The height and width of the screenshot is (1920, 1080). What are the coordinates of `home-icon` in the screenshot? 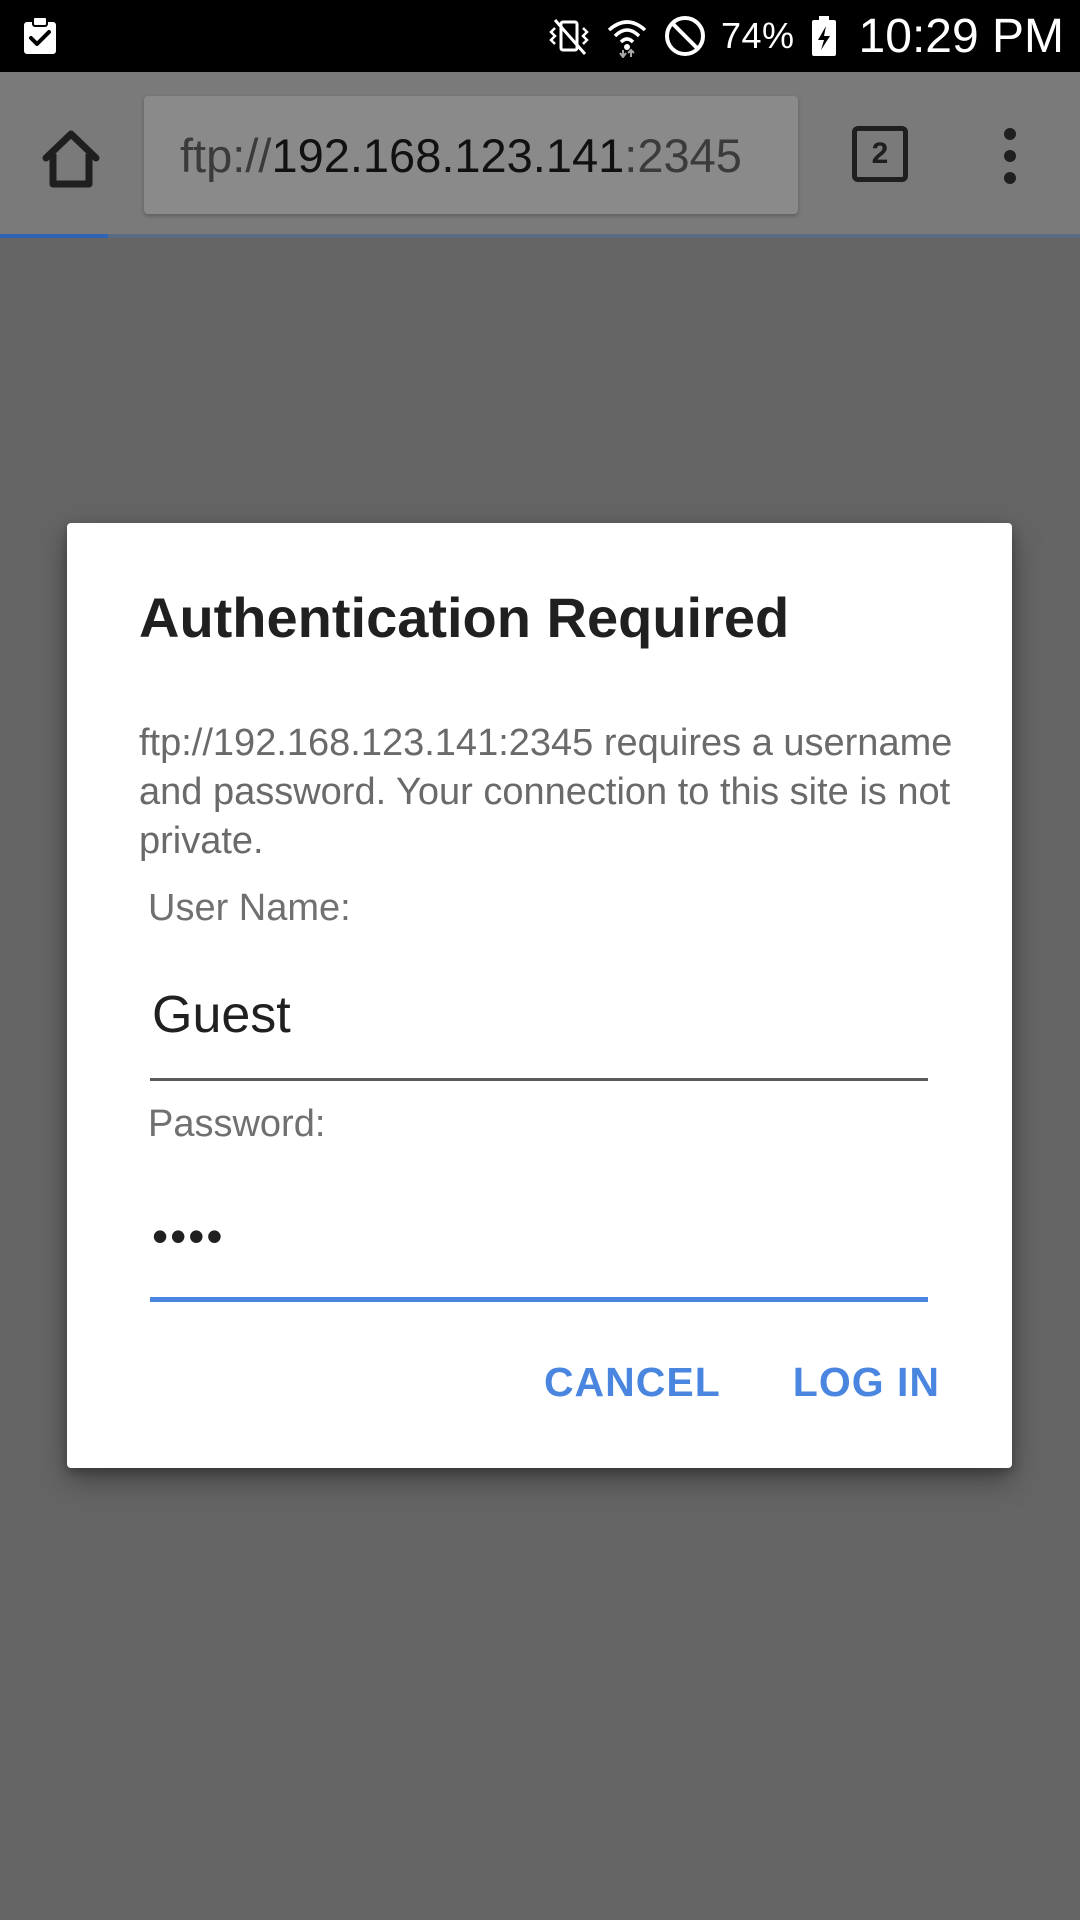 It's located at (71, 159).